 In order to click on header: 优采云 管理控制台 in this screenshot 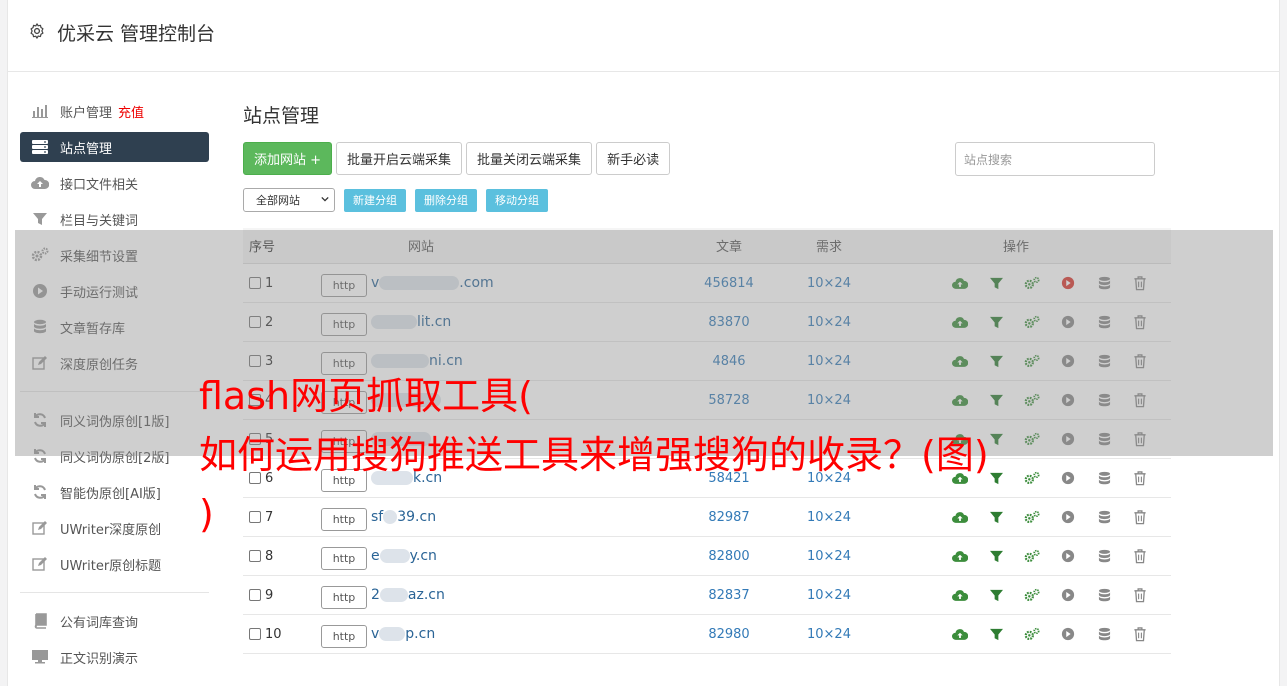, I will do `click(643, 36)`.